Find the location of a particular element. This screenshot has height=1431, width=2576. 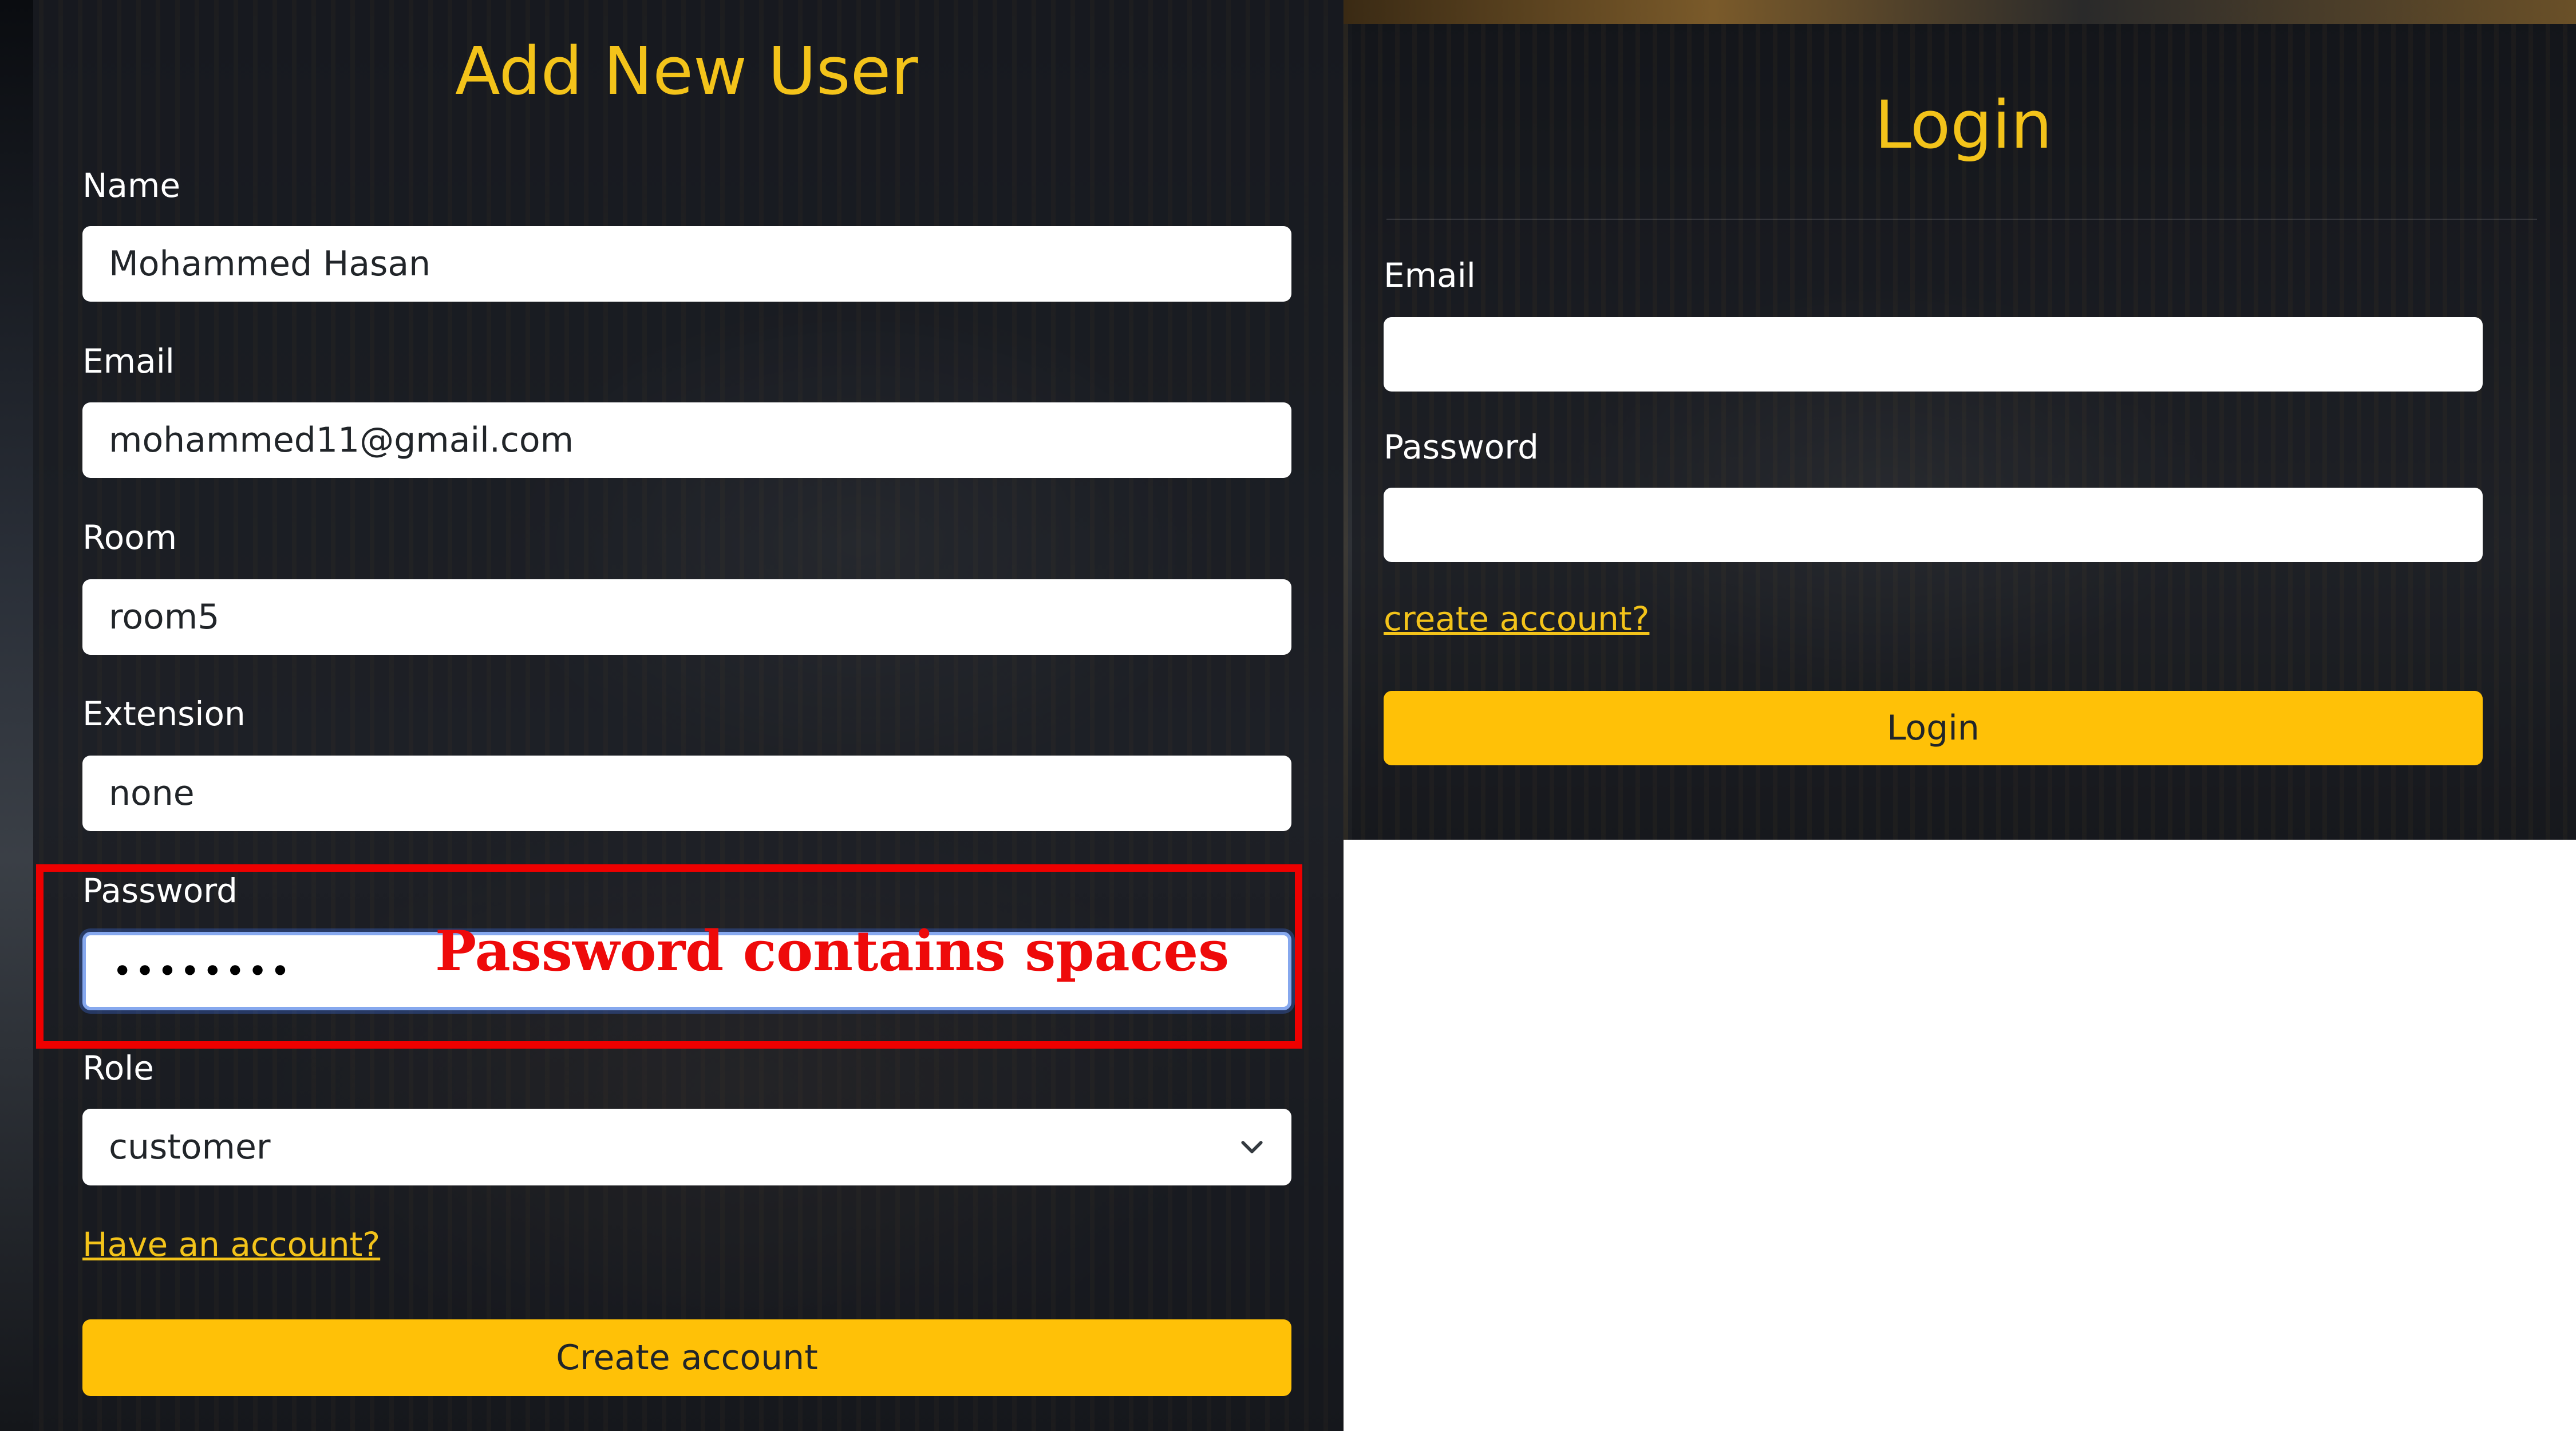

signup-background-edge is located at coordinates (16, 715).